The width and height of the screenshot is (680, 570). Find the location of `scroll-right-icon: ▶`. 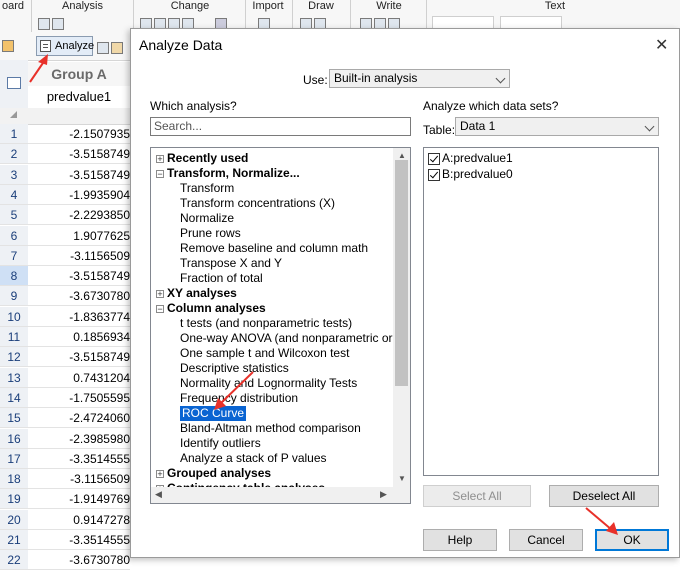

scroll-right-icon: ▶ is located at coordinates (383, 494).